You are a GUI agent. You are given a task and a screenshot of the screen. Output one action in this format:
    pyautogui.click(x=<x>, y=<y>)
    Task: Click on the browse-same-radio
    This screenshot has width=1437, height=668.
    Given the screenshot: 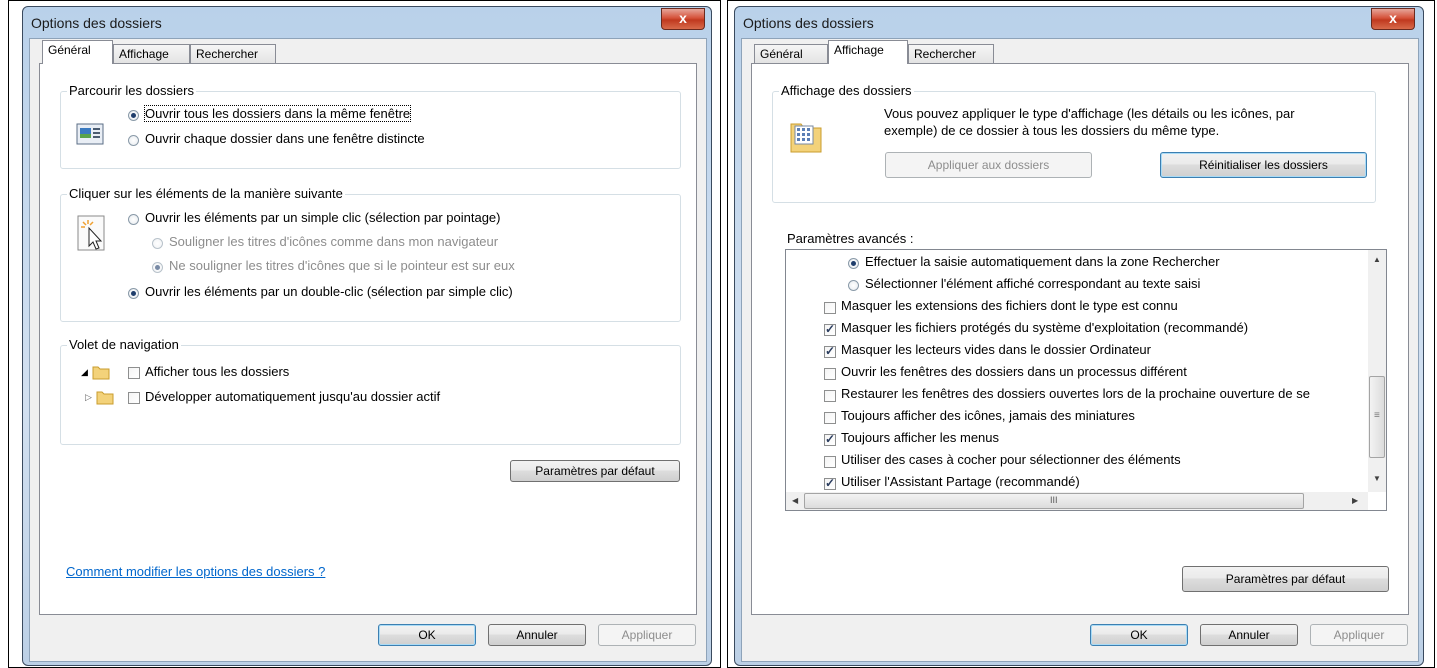 What is the action you would take?
    pyautogui.click(x=133, y=115)
    